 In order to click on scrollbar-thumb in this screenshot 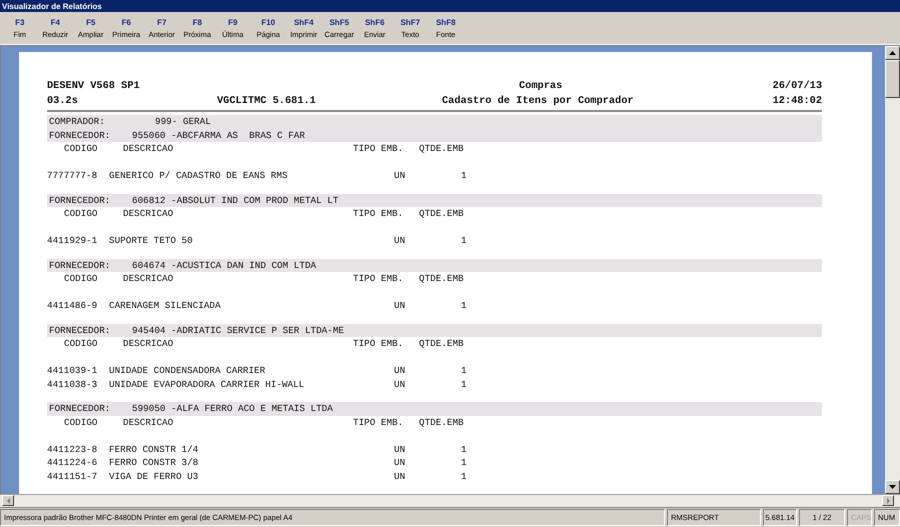, I will do `click(892, 79)`.